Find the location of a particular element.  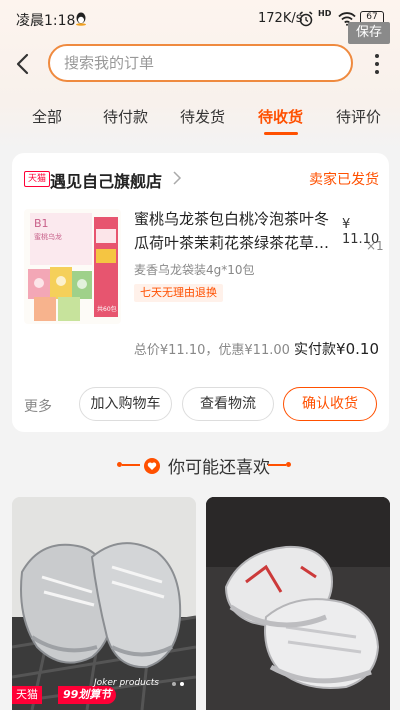

recommended-product-card: 天猫 99划算节 Joker products is located at coordinates (104, 603).